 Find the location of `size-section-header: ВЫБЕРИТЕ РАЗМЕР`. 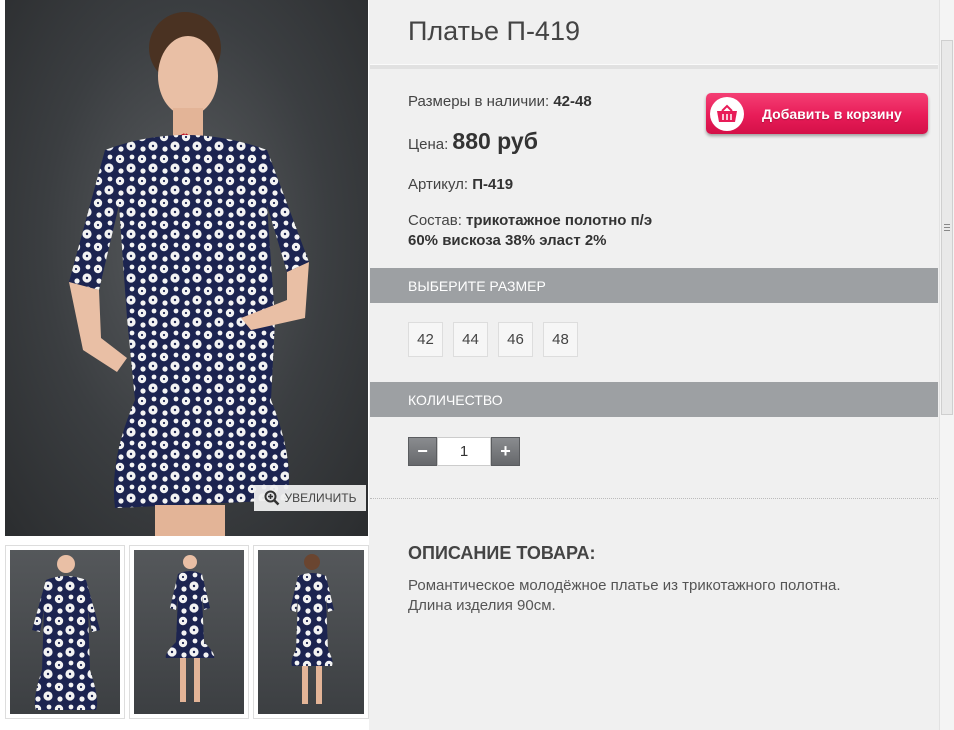

size-section-header: ВЫБЕРИТЕ РАЗМЕР is located at coordinates (654, 285).